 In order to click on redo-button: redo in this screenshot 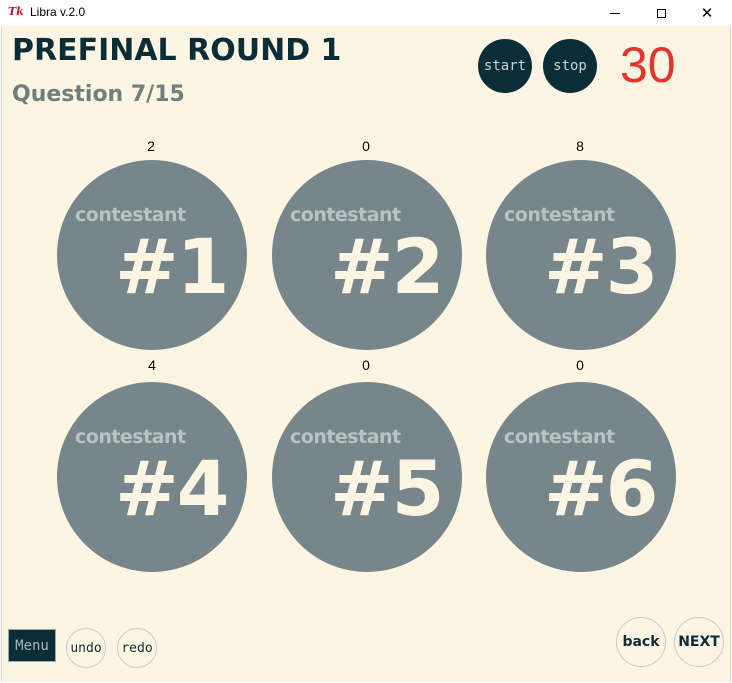, I will do `click(137, 648)`.